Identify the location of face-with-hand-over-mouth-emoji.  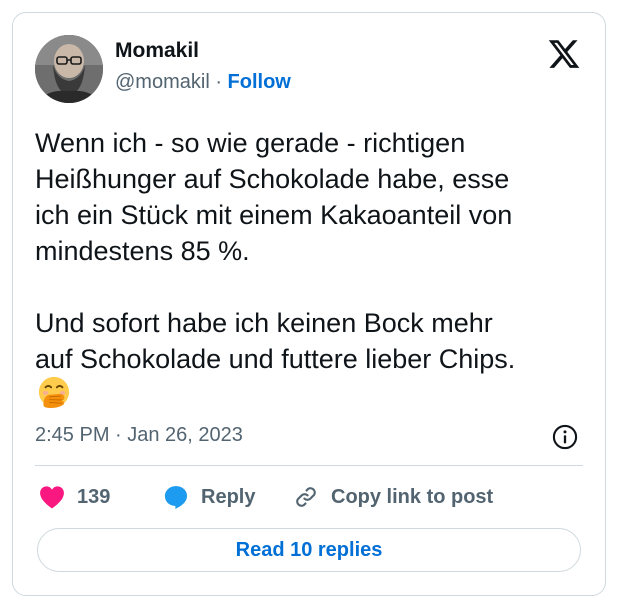
(54, 392).